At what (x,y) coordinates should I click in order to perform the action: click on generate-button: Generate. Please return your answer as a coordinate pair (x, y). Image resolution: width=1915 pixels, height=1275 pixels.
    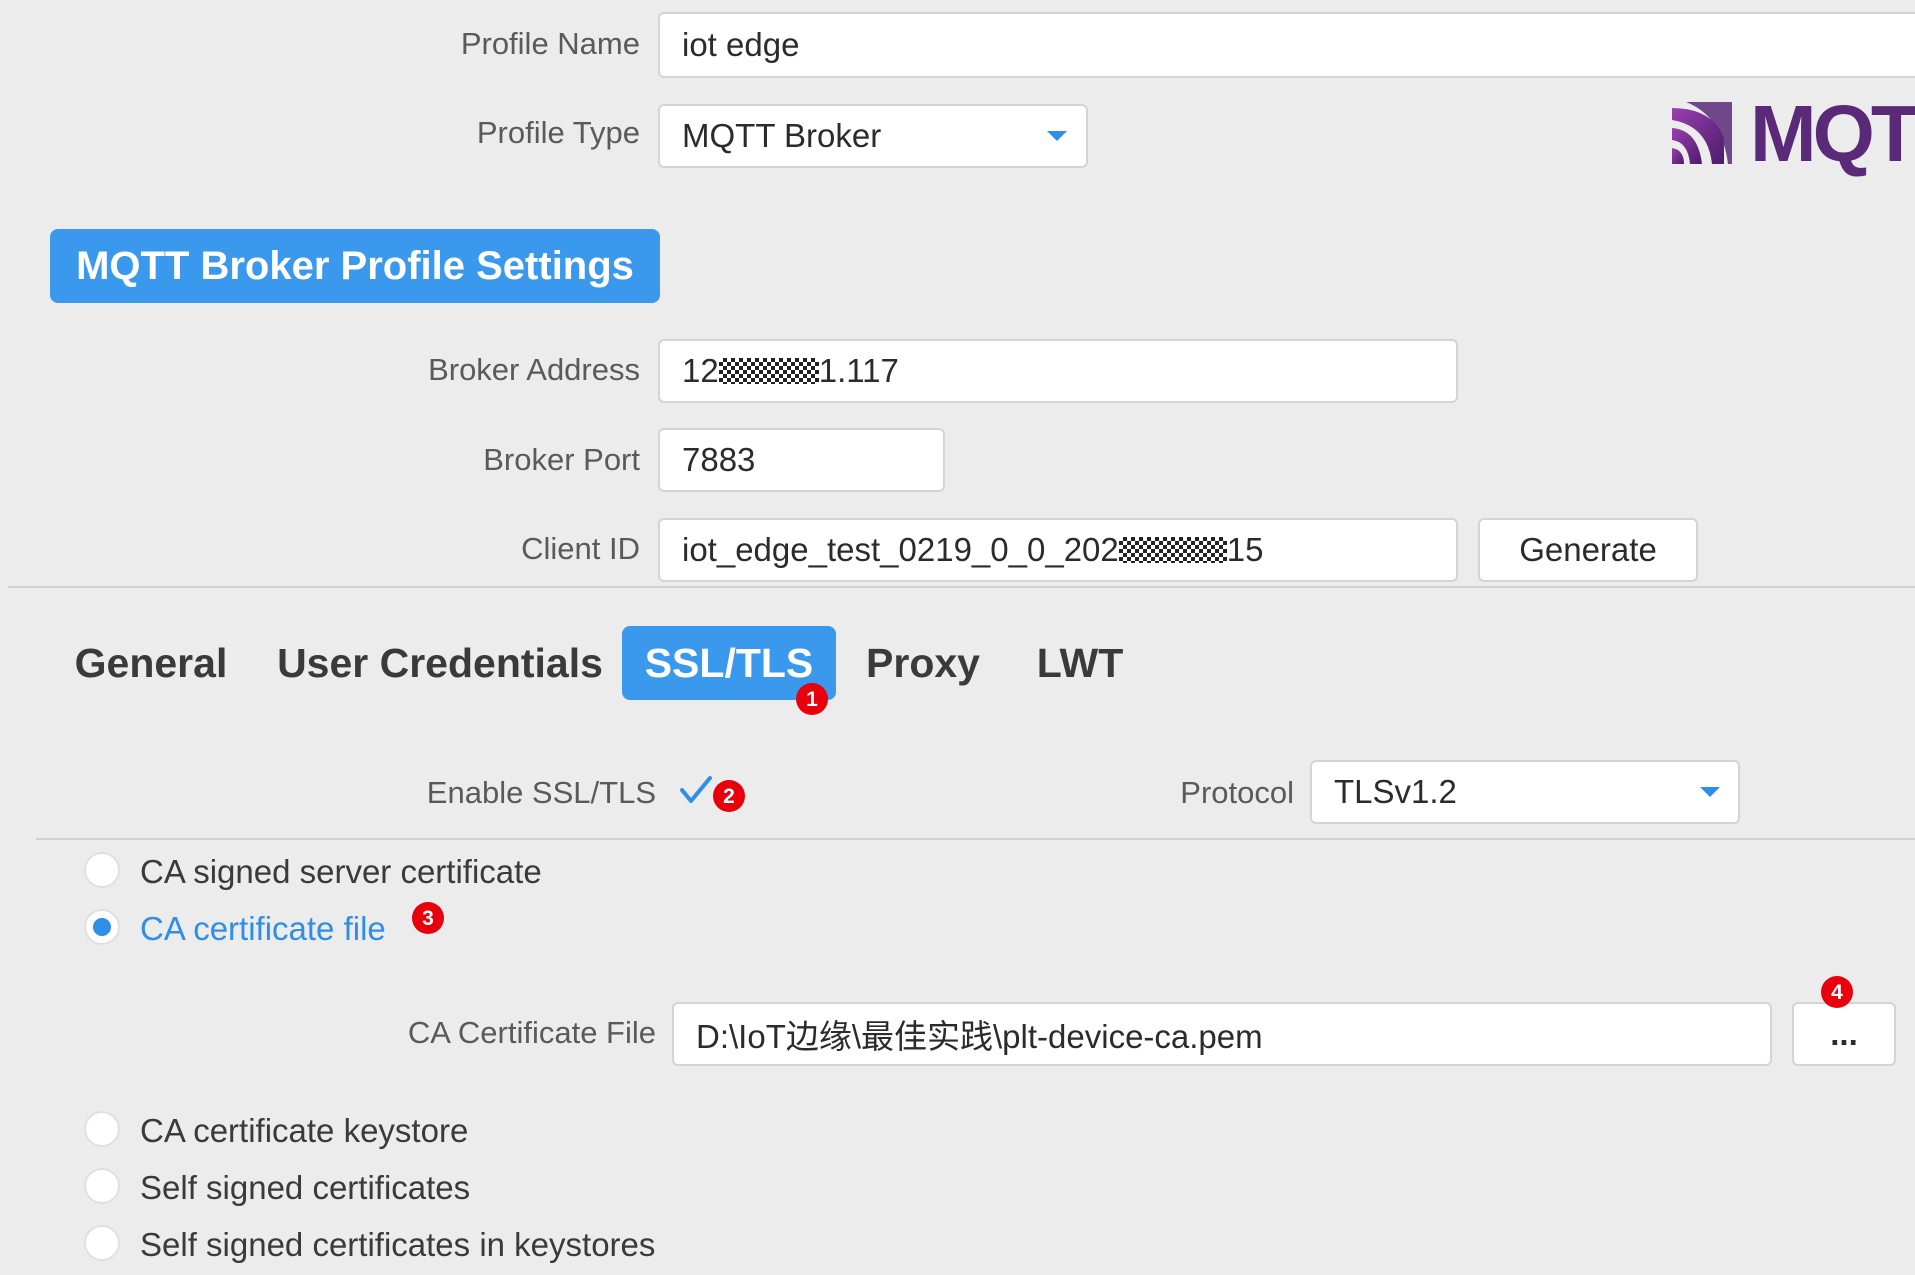
    Looking at the image, I should click on (1588, 550).